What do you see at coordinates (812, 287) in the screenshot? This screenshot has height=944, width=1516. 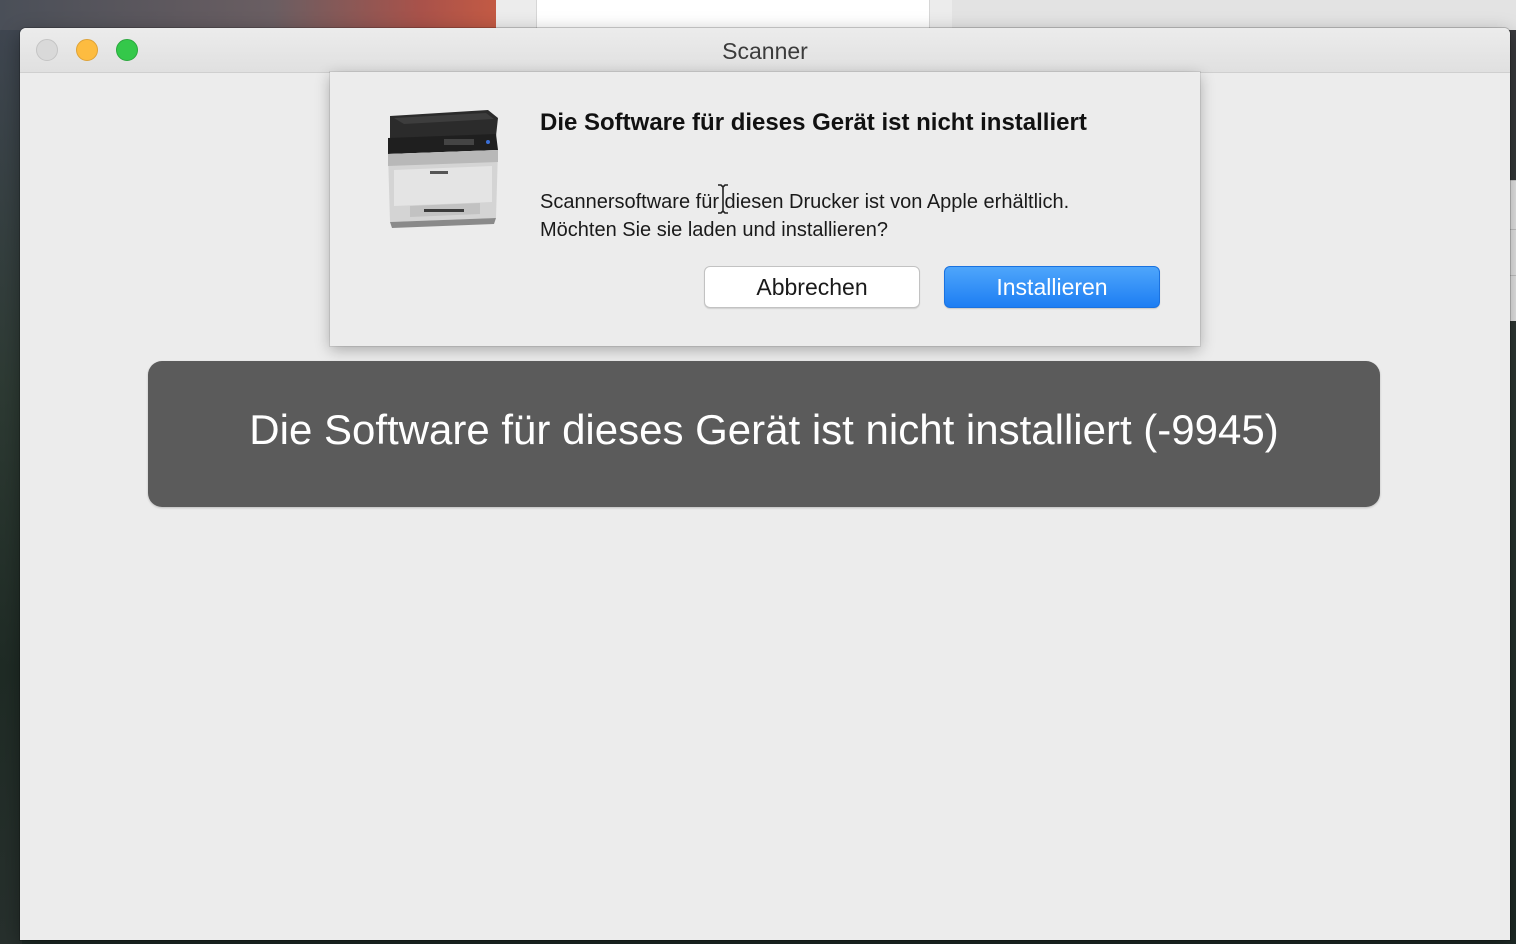 I see `cancel-button: Abbrechen` at bounding box center [812, 287].